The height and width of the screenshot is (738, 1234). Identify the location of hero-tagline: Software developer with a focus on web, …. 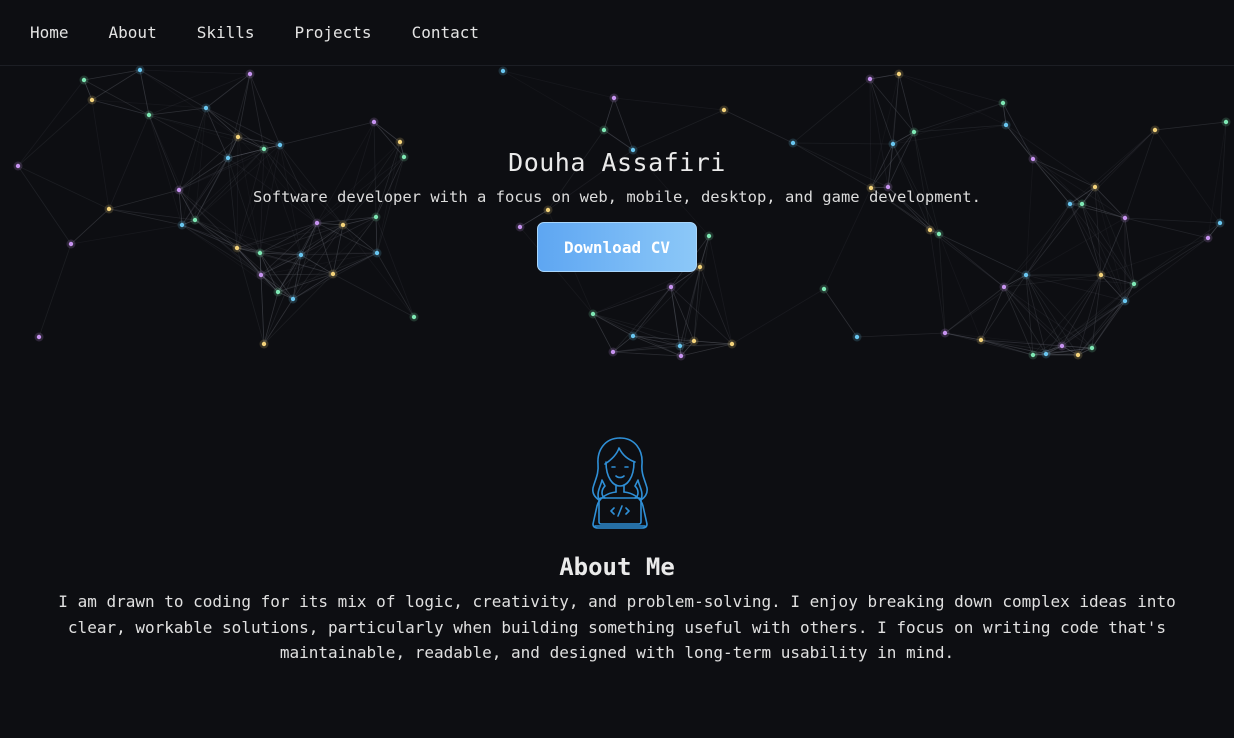
(617, 197).